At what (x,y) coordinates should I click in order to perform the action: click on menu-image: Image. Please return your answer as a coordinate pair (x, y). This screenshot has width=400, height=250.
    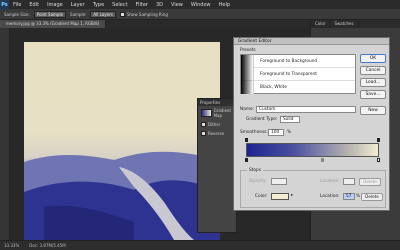
    Looking at the image, I should click on (55, 5).